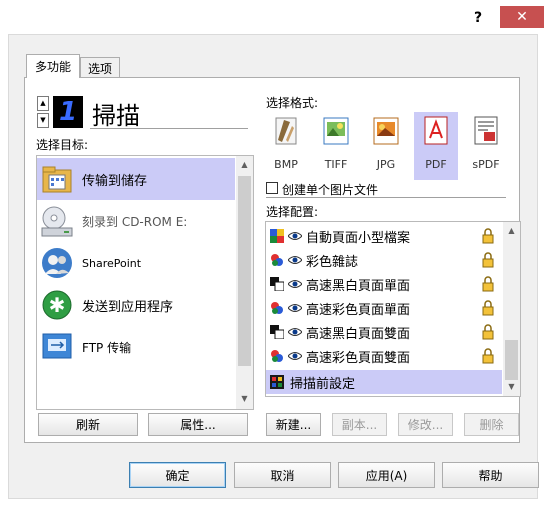 The image size is (546, 505). I want to click on apply-button: 应用(A), so click(386, 475).